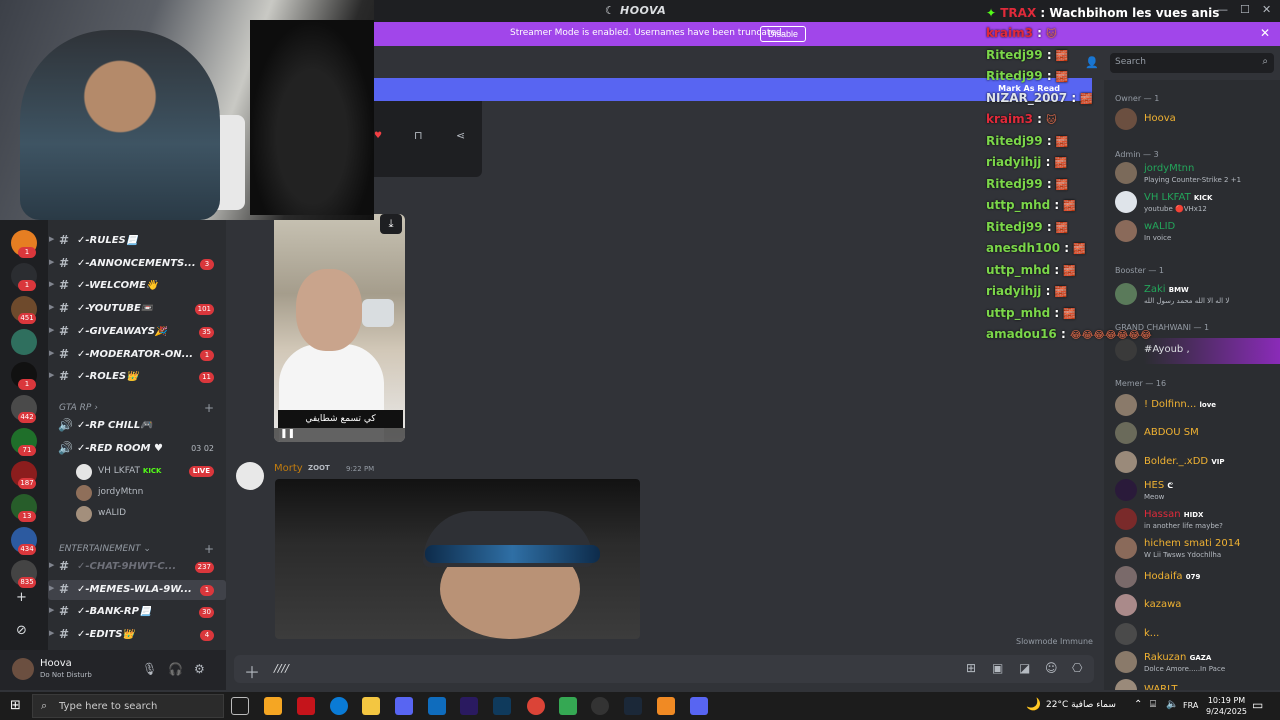 The image size is (1280, 720). What do you see at coordinates (378, 136) in the screenshot?
I see `heart-icon: ♥` at bounding box center [378, 136].